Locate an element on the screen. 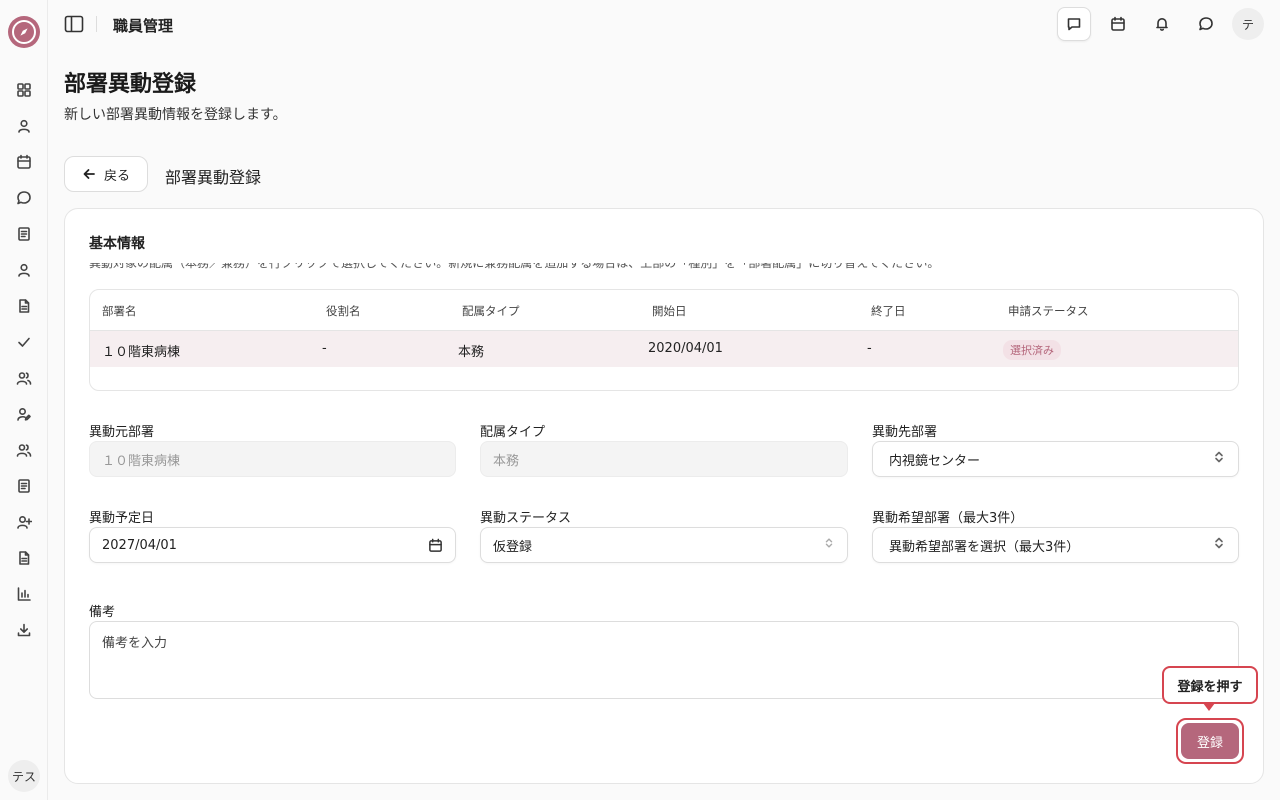  tooltip-arrow is located at coordinates (1209, 707).